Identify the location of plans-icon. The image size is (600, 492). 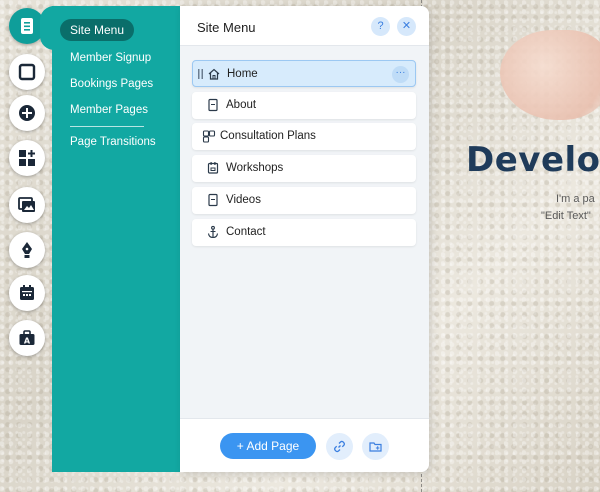
(209, 136).